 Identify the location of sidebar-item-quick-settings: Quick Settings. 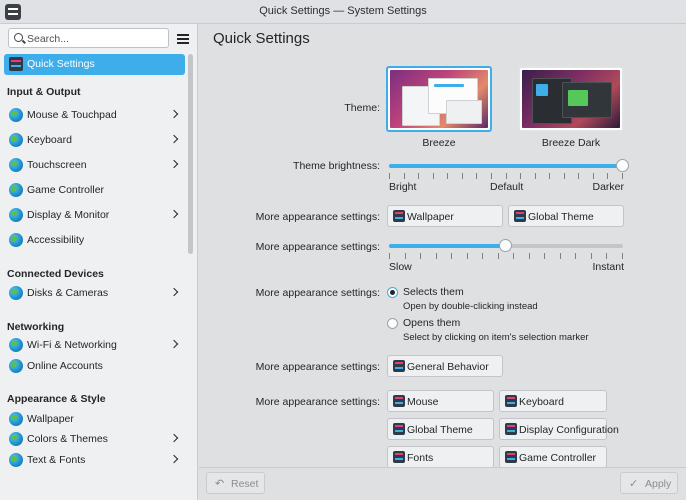
(94, 64).